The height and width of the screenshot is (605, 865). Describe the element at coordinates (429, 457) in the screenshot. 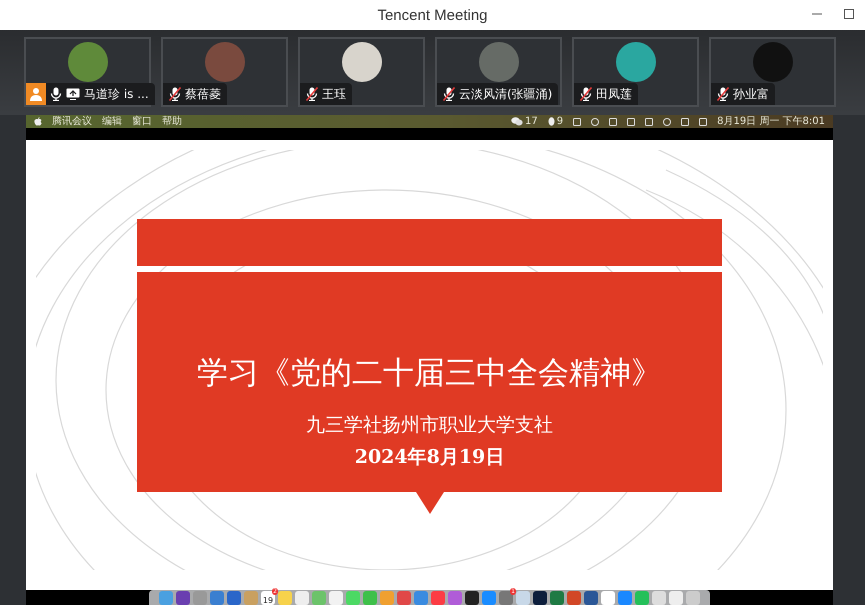

I see `slide-date: 2024年8月19日` at that location.